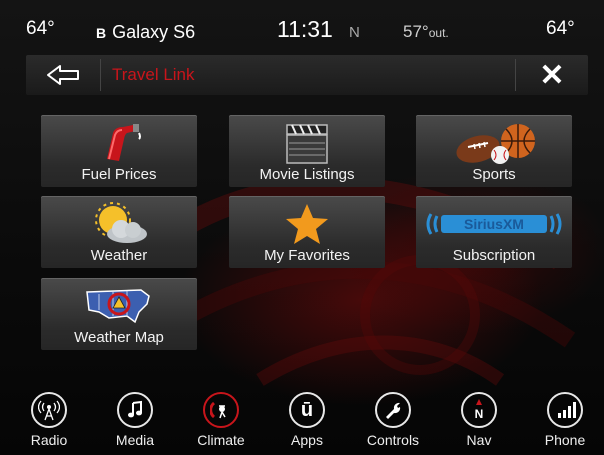 This screenshot has width=604, height=455. I want to click on close-button: ✕, so click(552, 75).